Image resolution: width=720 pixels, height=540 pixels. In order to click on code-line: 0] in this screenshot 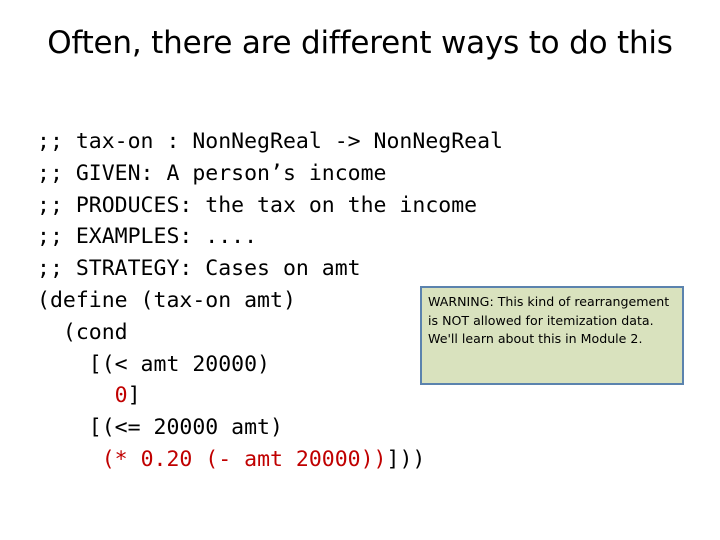, I will do `click(367, 396)`.